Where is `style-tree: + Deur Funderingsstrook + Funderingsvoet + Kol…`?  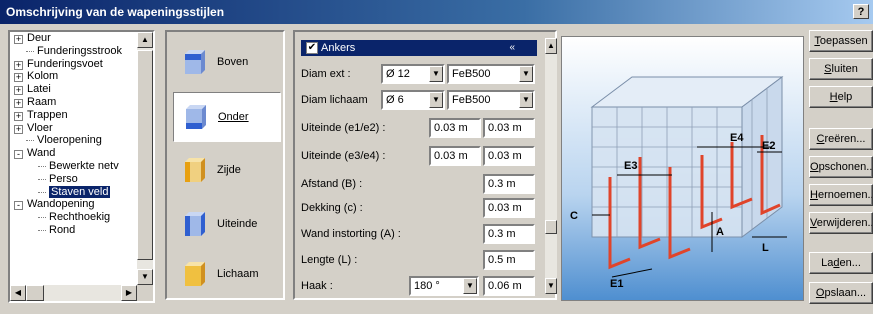 style-tree: + Deur Funderingsstrook + Funderingsvoet + Kol… is located at coordinates (81, 166).